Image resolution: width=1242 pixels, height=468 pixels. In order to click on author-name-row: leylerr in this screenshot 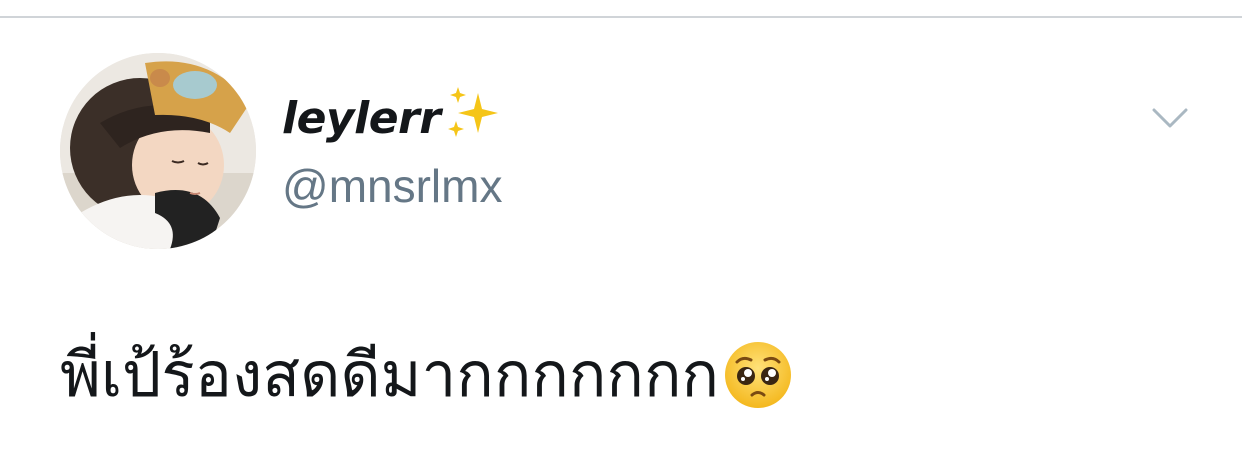, I will do `click(393, 116)`.